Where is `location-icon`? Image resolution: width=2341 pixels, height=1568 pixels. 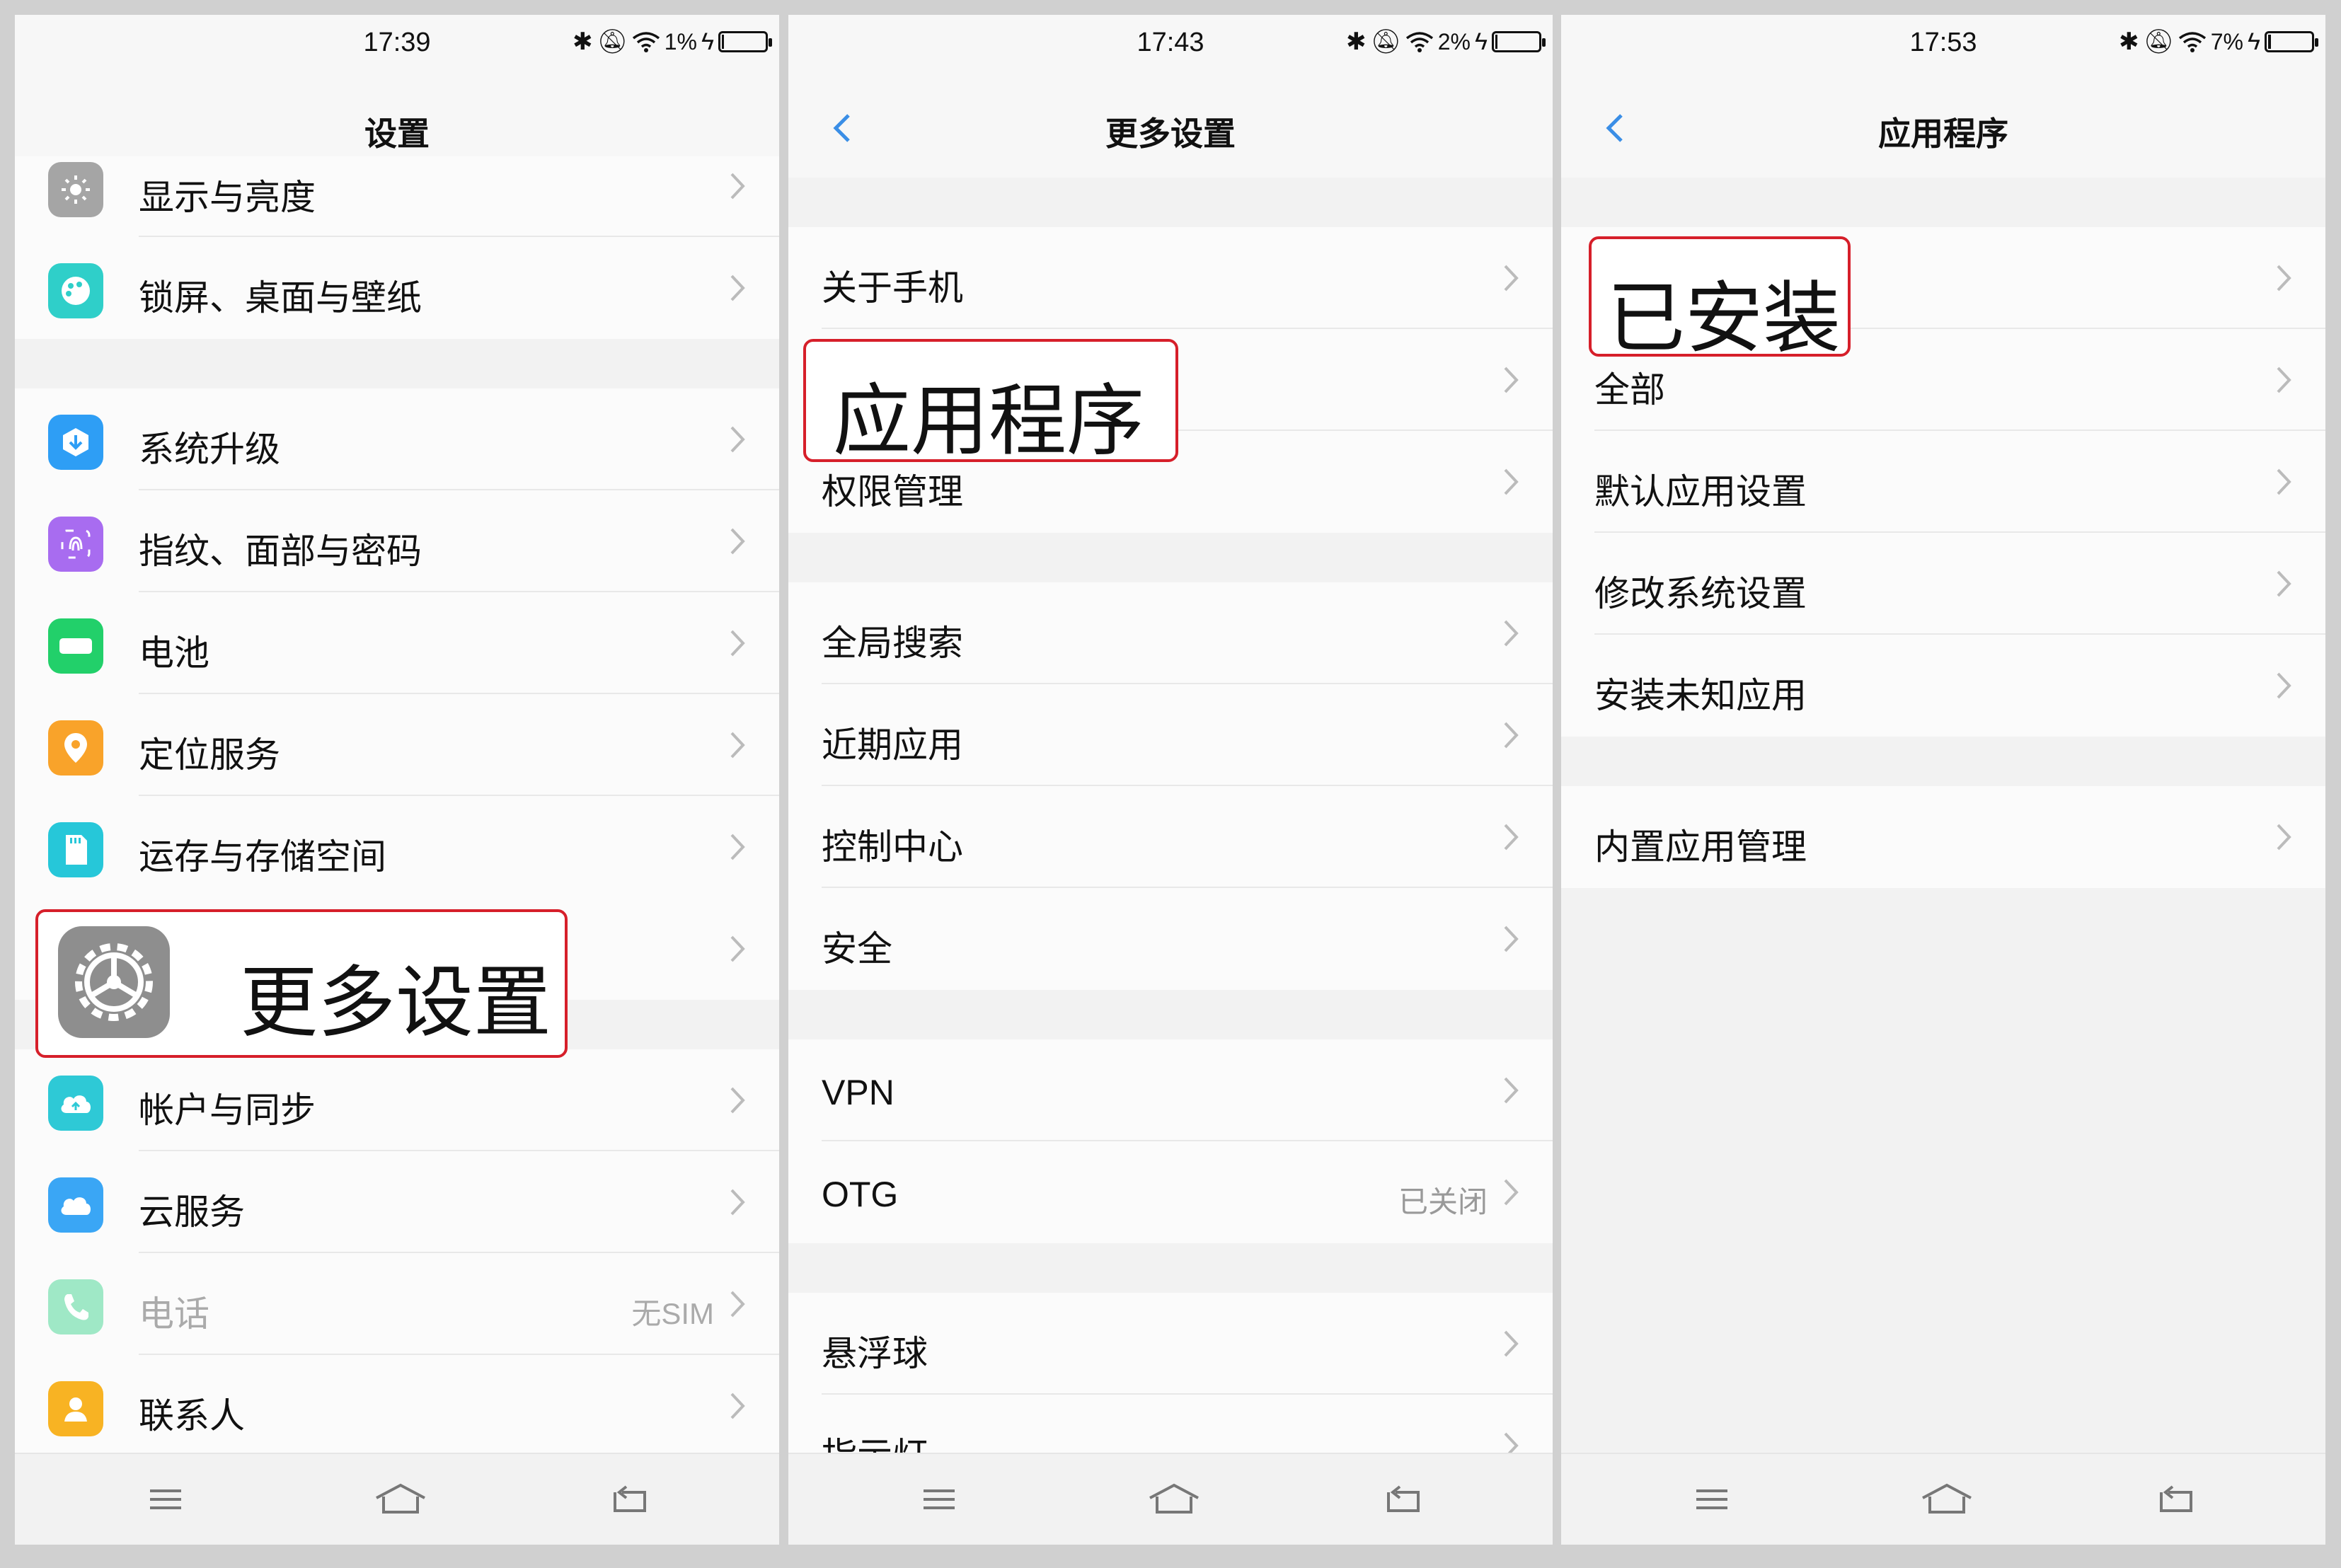
location-icon is located at coordinates (75, 748).